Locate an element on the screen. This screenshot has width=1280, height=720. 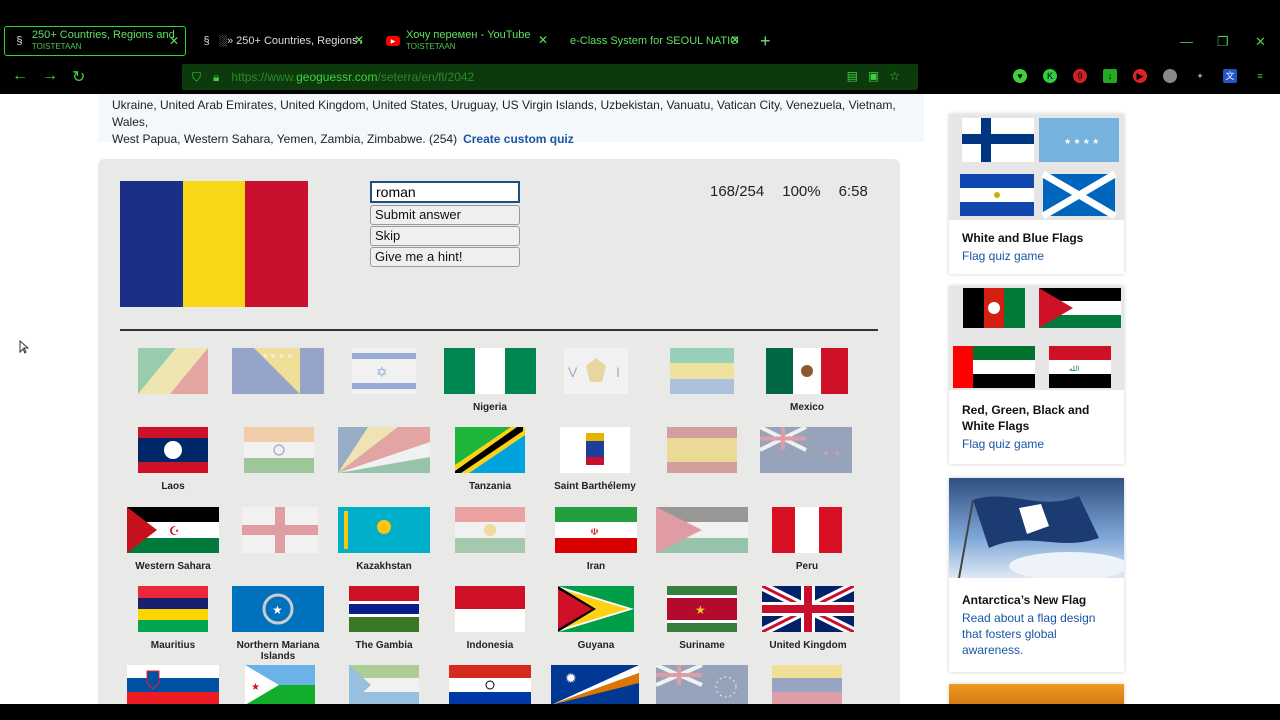
flag-option: The Gambia is located at coordinates (384, 618).